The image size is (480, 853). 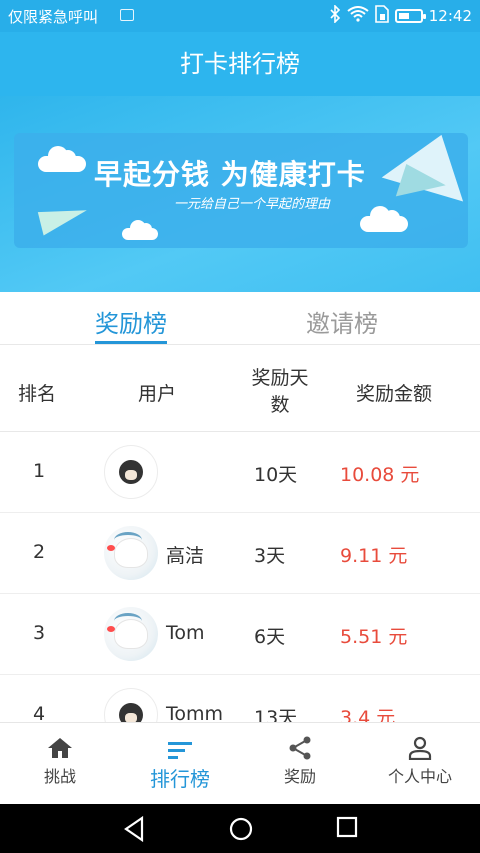 I want to click on row-rank: 3, so click(x=39, y=633).